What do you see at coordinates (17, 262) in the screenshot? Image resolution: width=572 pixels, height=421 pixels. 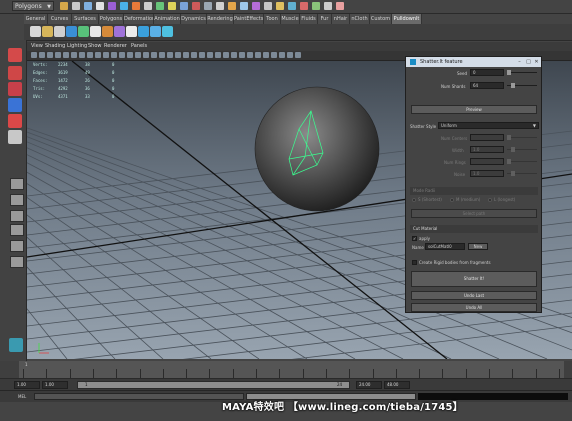 I see `outliner-layout-button` at bounding box center [17, 262].